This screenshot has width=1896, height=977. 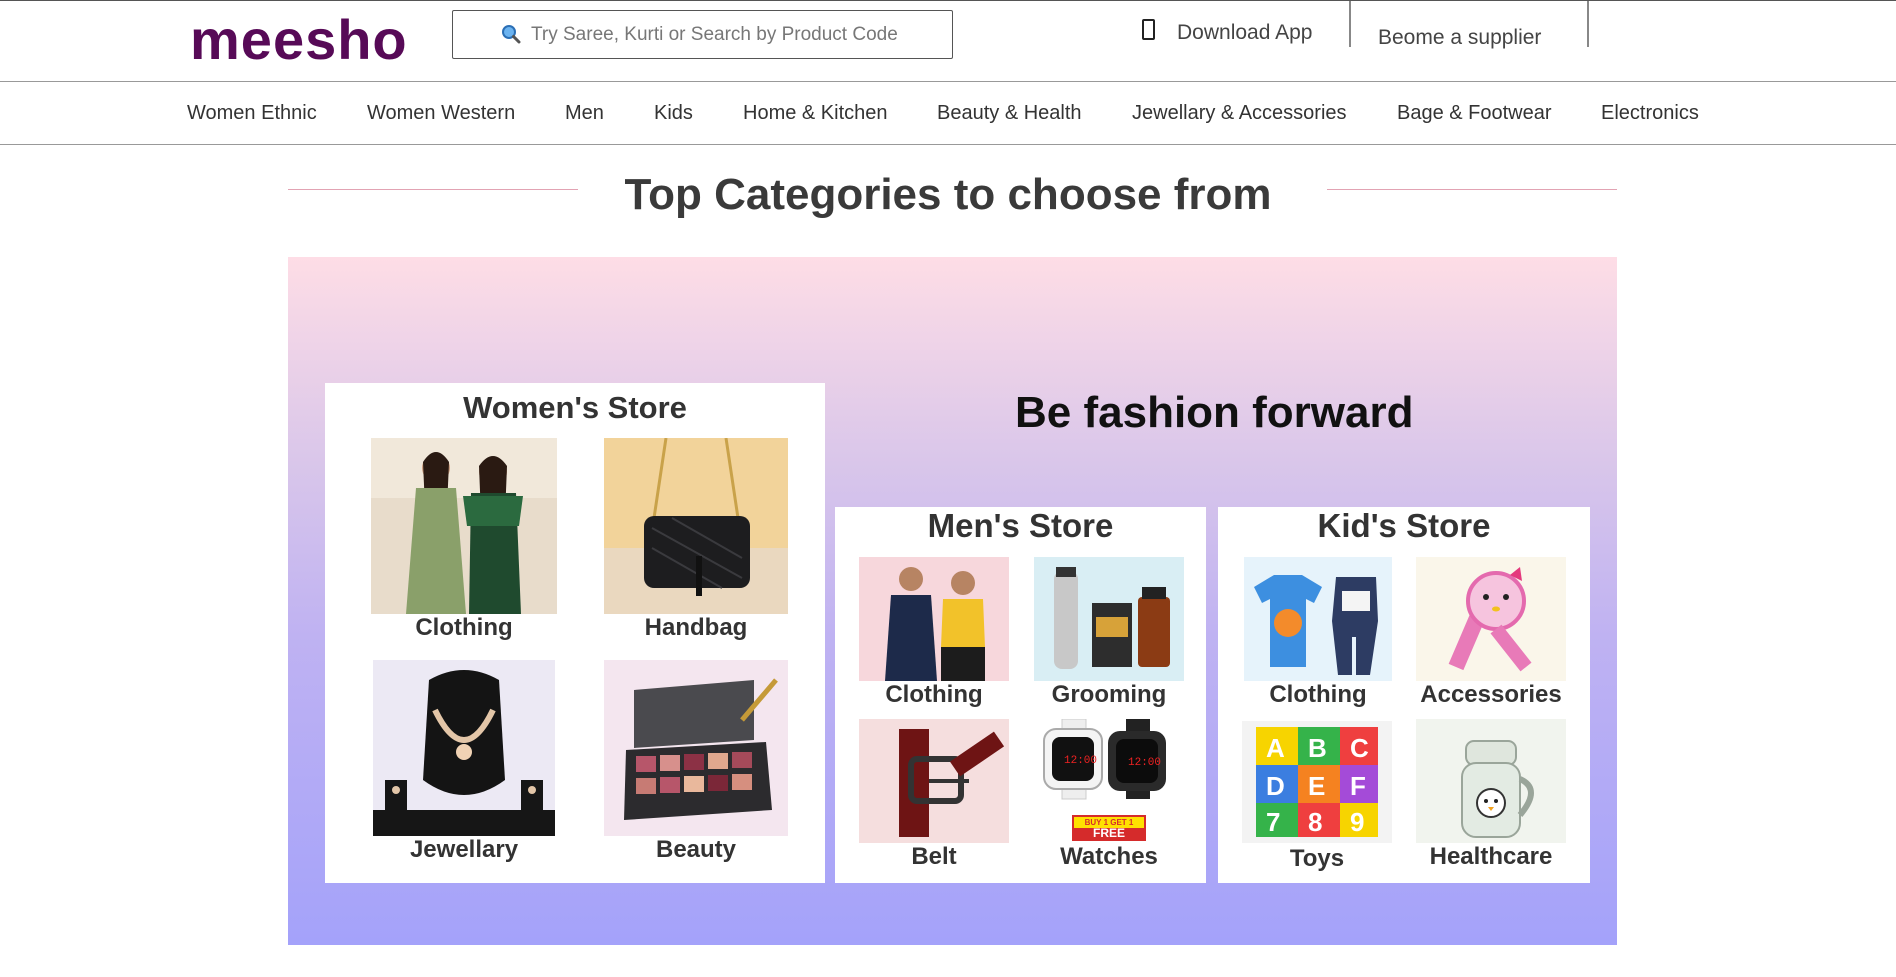 What do you see at coordinates (934, 694) in the screenshot?
I see `men-clothing-label: Clothing` at bounding box center [934, 694].